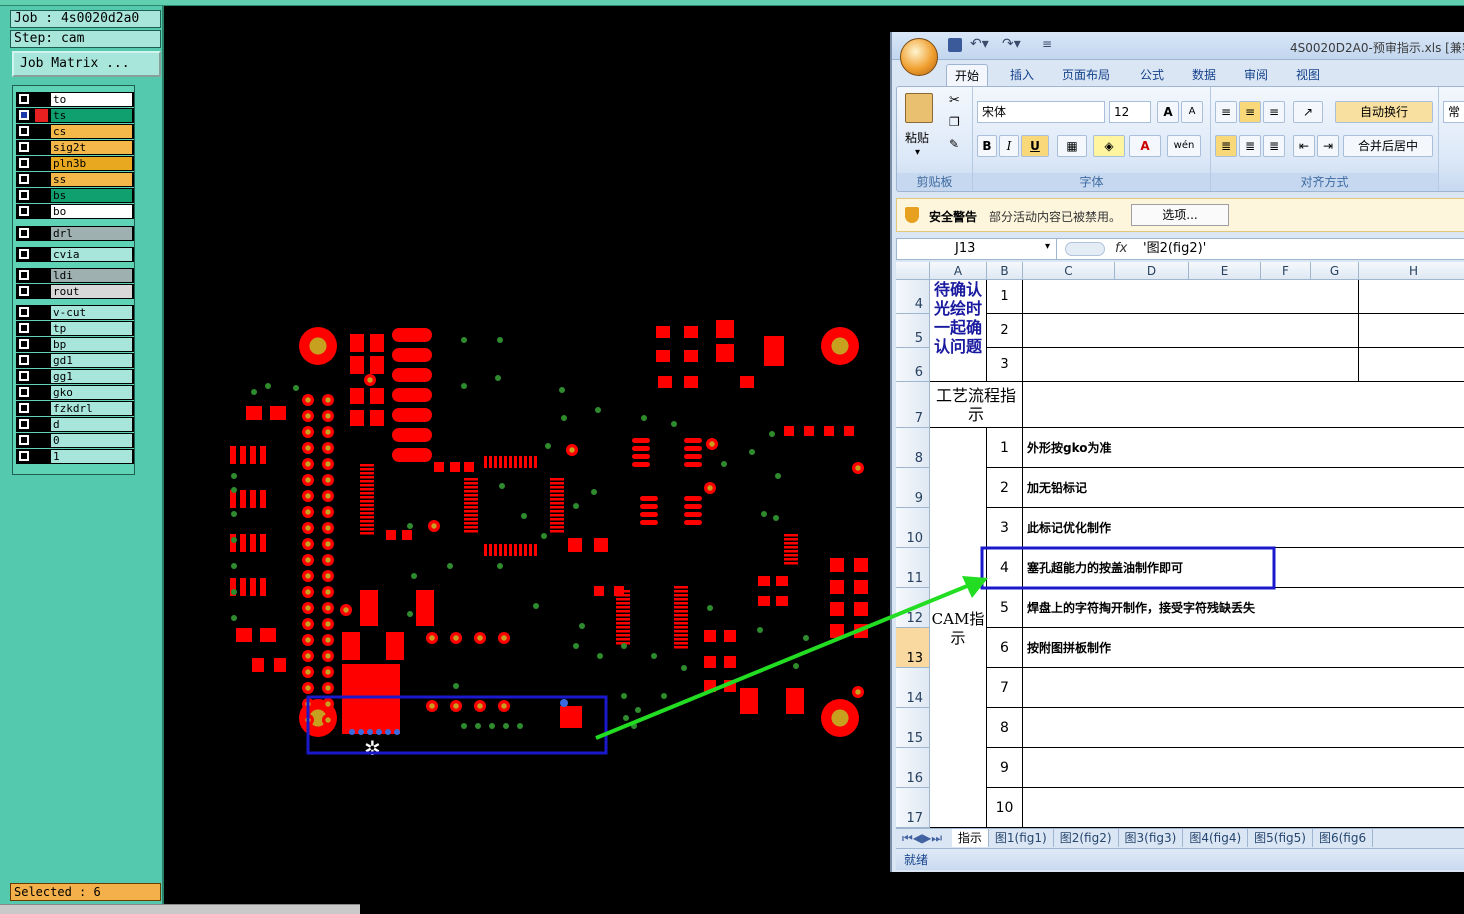  Describe the element at coordinates (91, 163) in the screenshot. I see `layer-name: pln3b` at that location.